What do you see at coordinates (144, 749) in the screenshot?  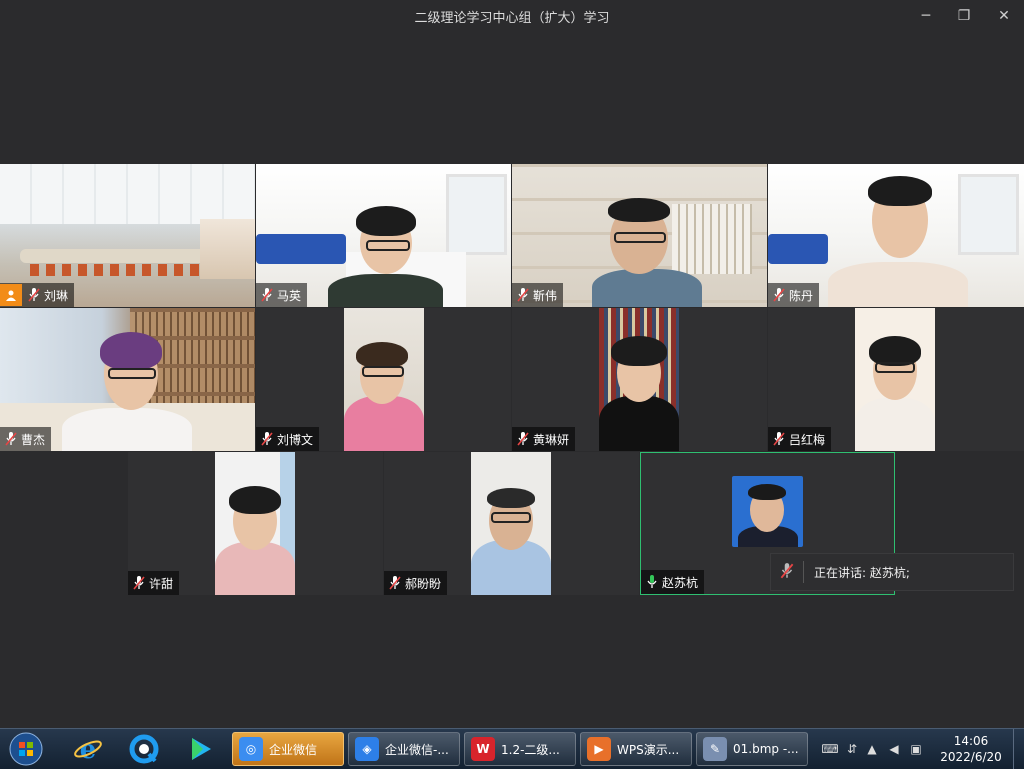 I see `qq-browser-icon` at bounding box center [144, 749].